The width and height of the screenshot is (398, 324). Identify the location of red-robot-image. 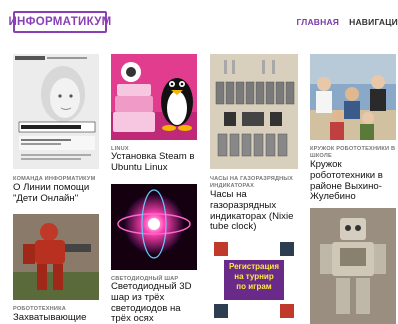
(56, 257).